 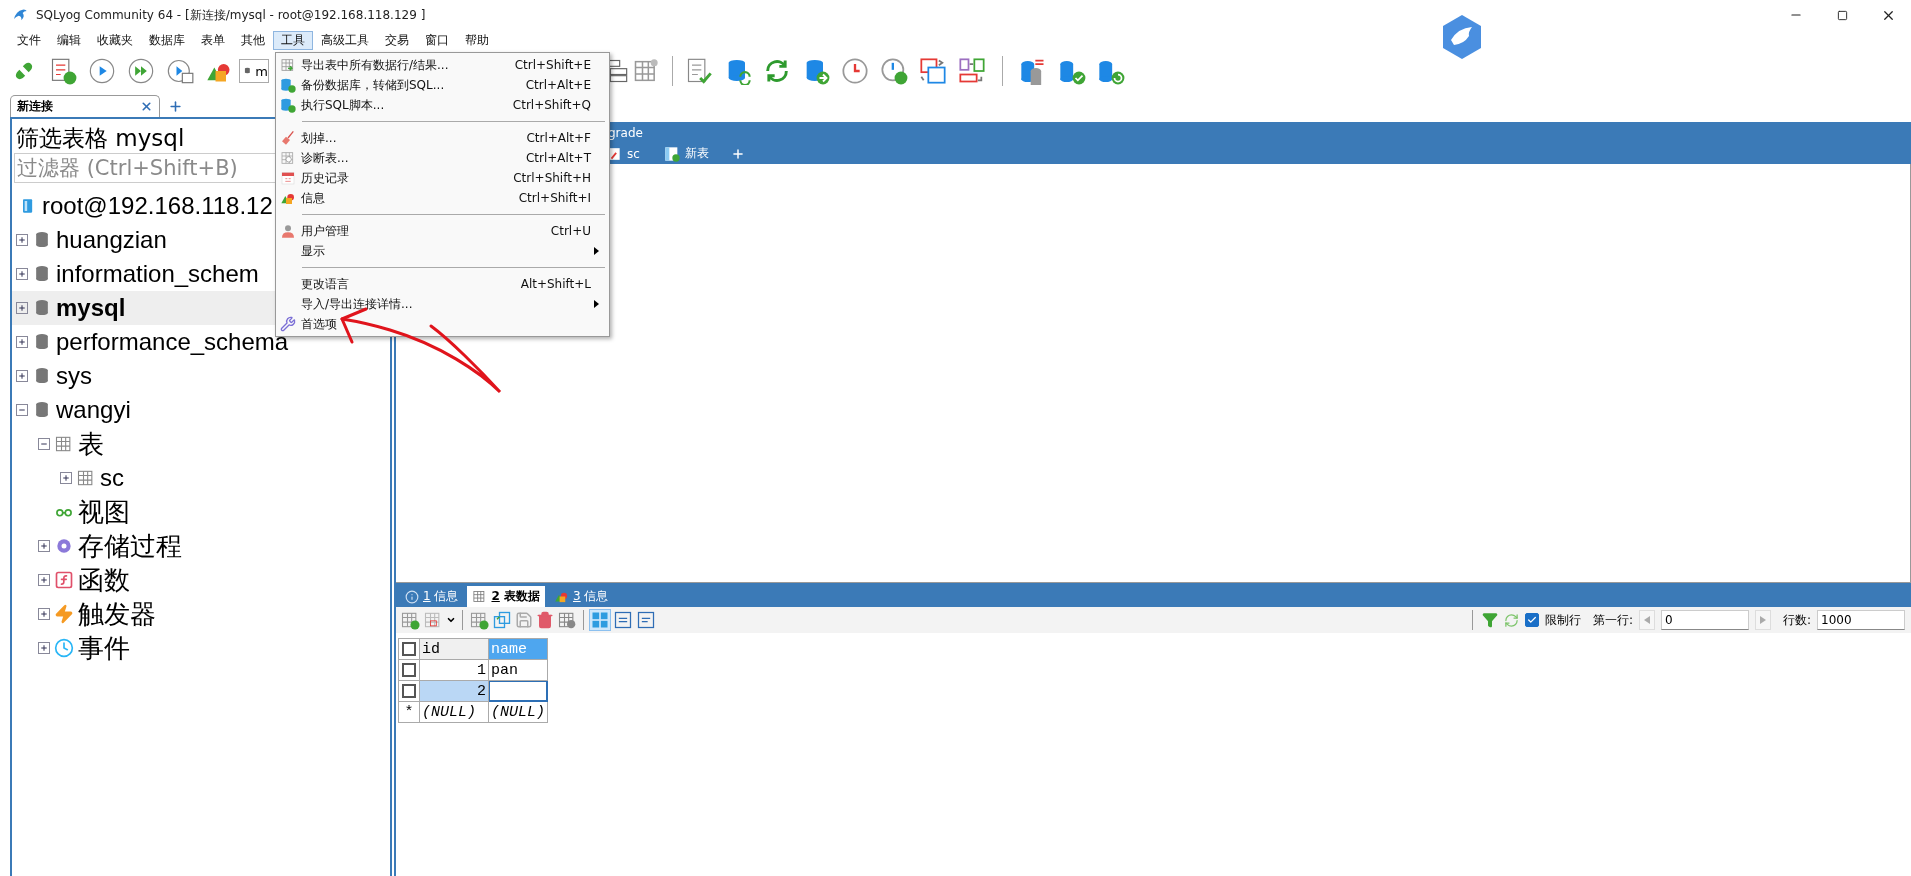 What do you see at coordinates (600, 620) in the screenshot?
I see `grid-view-icon` at bounding box center [600, 620].